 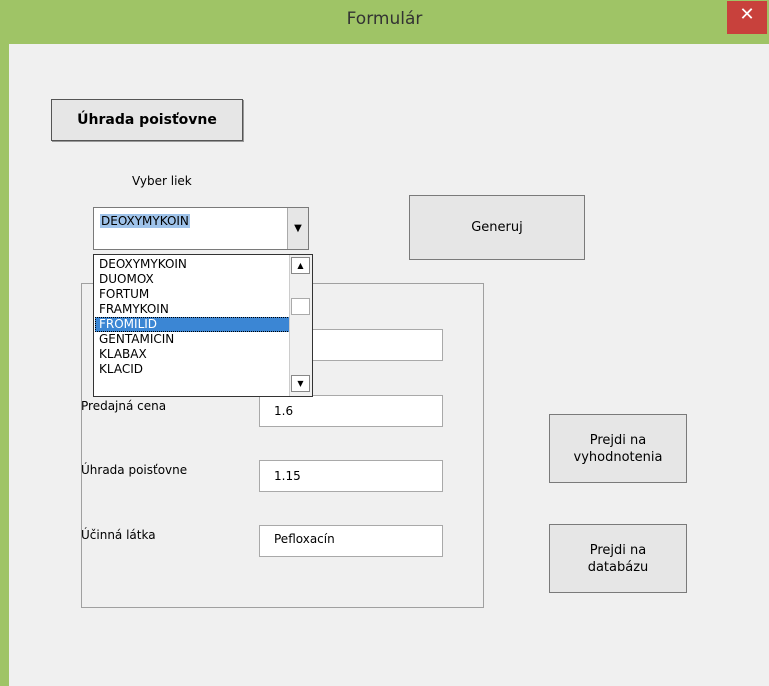 What do you see at coordinates (618, 550) in the screenshot?
I see `database-line-1: Prejdi na` at bounding box center [618, 550].